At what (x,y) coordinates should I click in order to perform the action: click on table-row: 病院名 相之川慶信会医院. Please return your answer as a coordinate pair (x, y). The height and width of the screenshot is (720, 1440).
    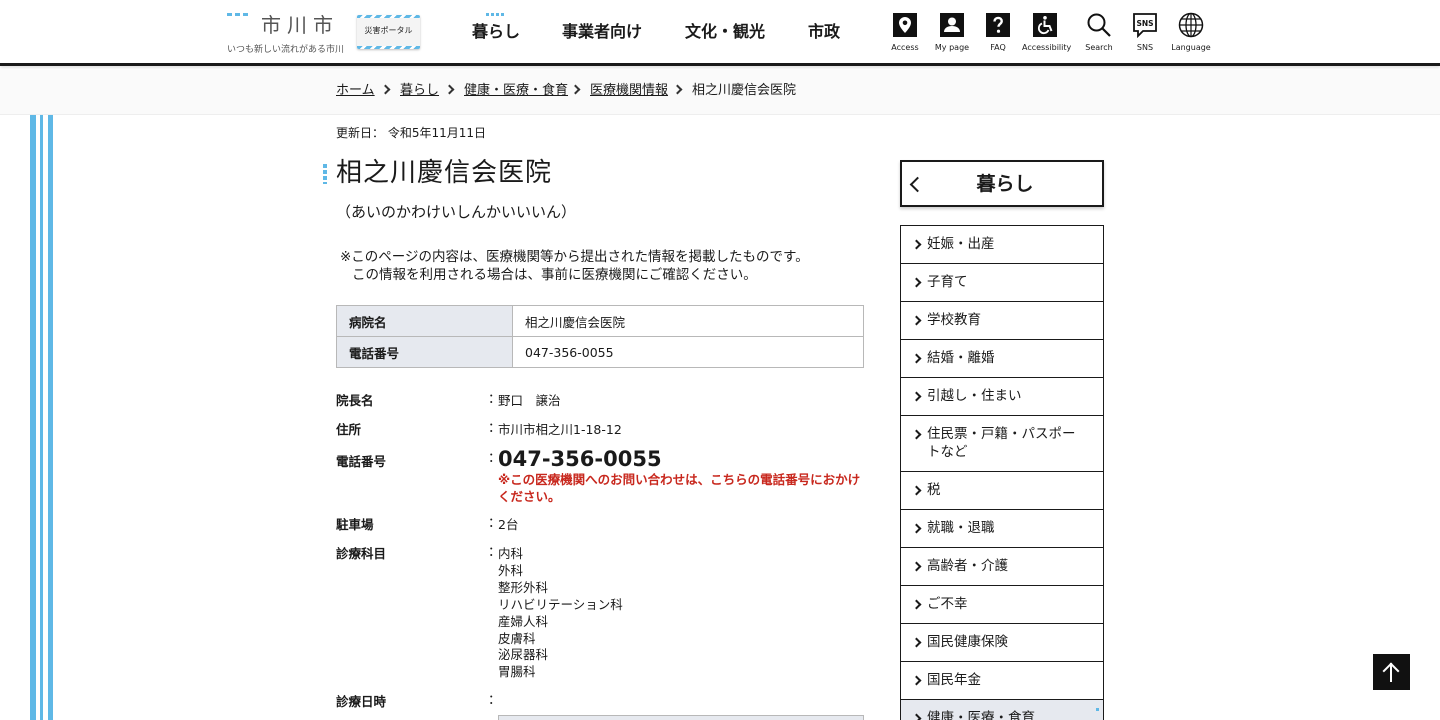
    Looking at the image, I should click on (600, 321).